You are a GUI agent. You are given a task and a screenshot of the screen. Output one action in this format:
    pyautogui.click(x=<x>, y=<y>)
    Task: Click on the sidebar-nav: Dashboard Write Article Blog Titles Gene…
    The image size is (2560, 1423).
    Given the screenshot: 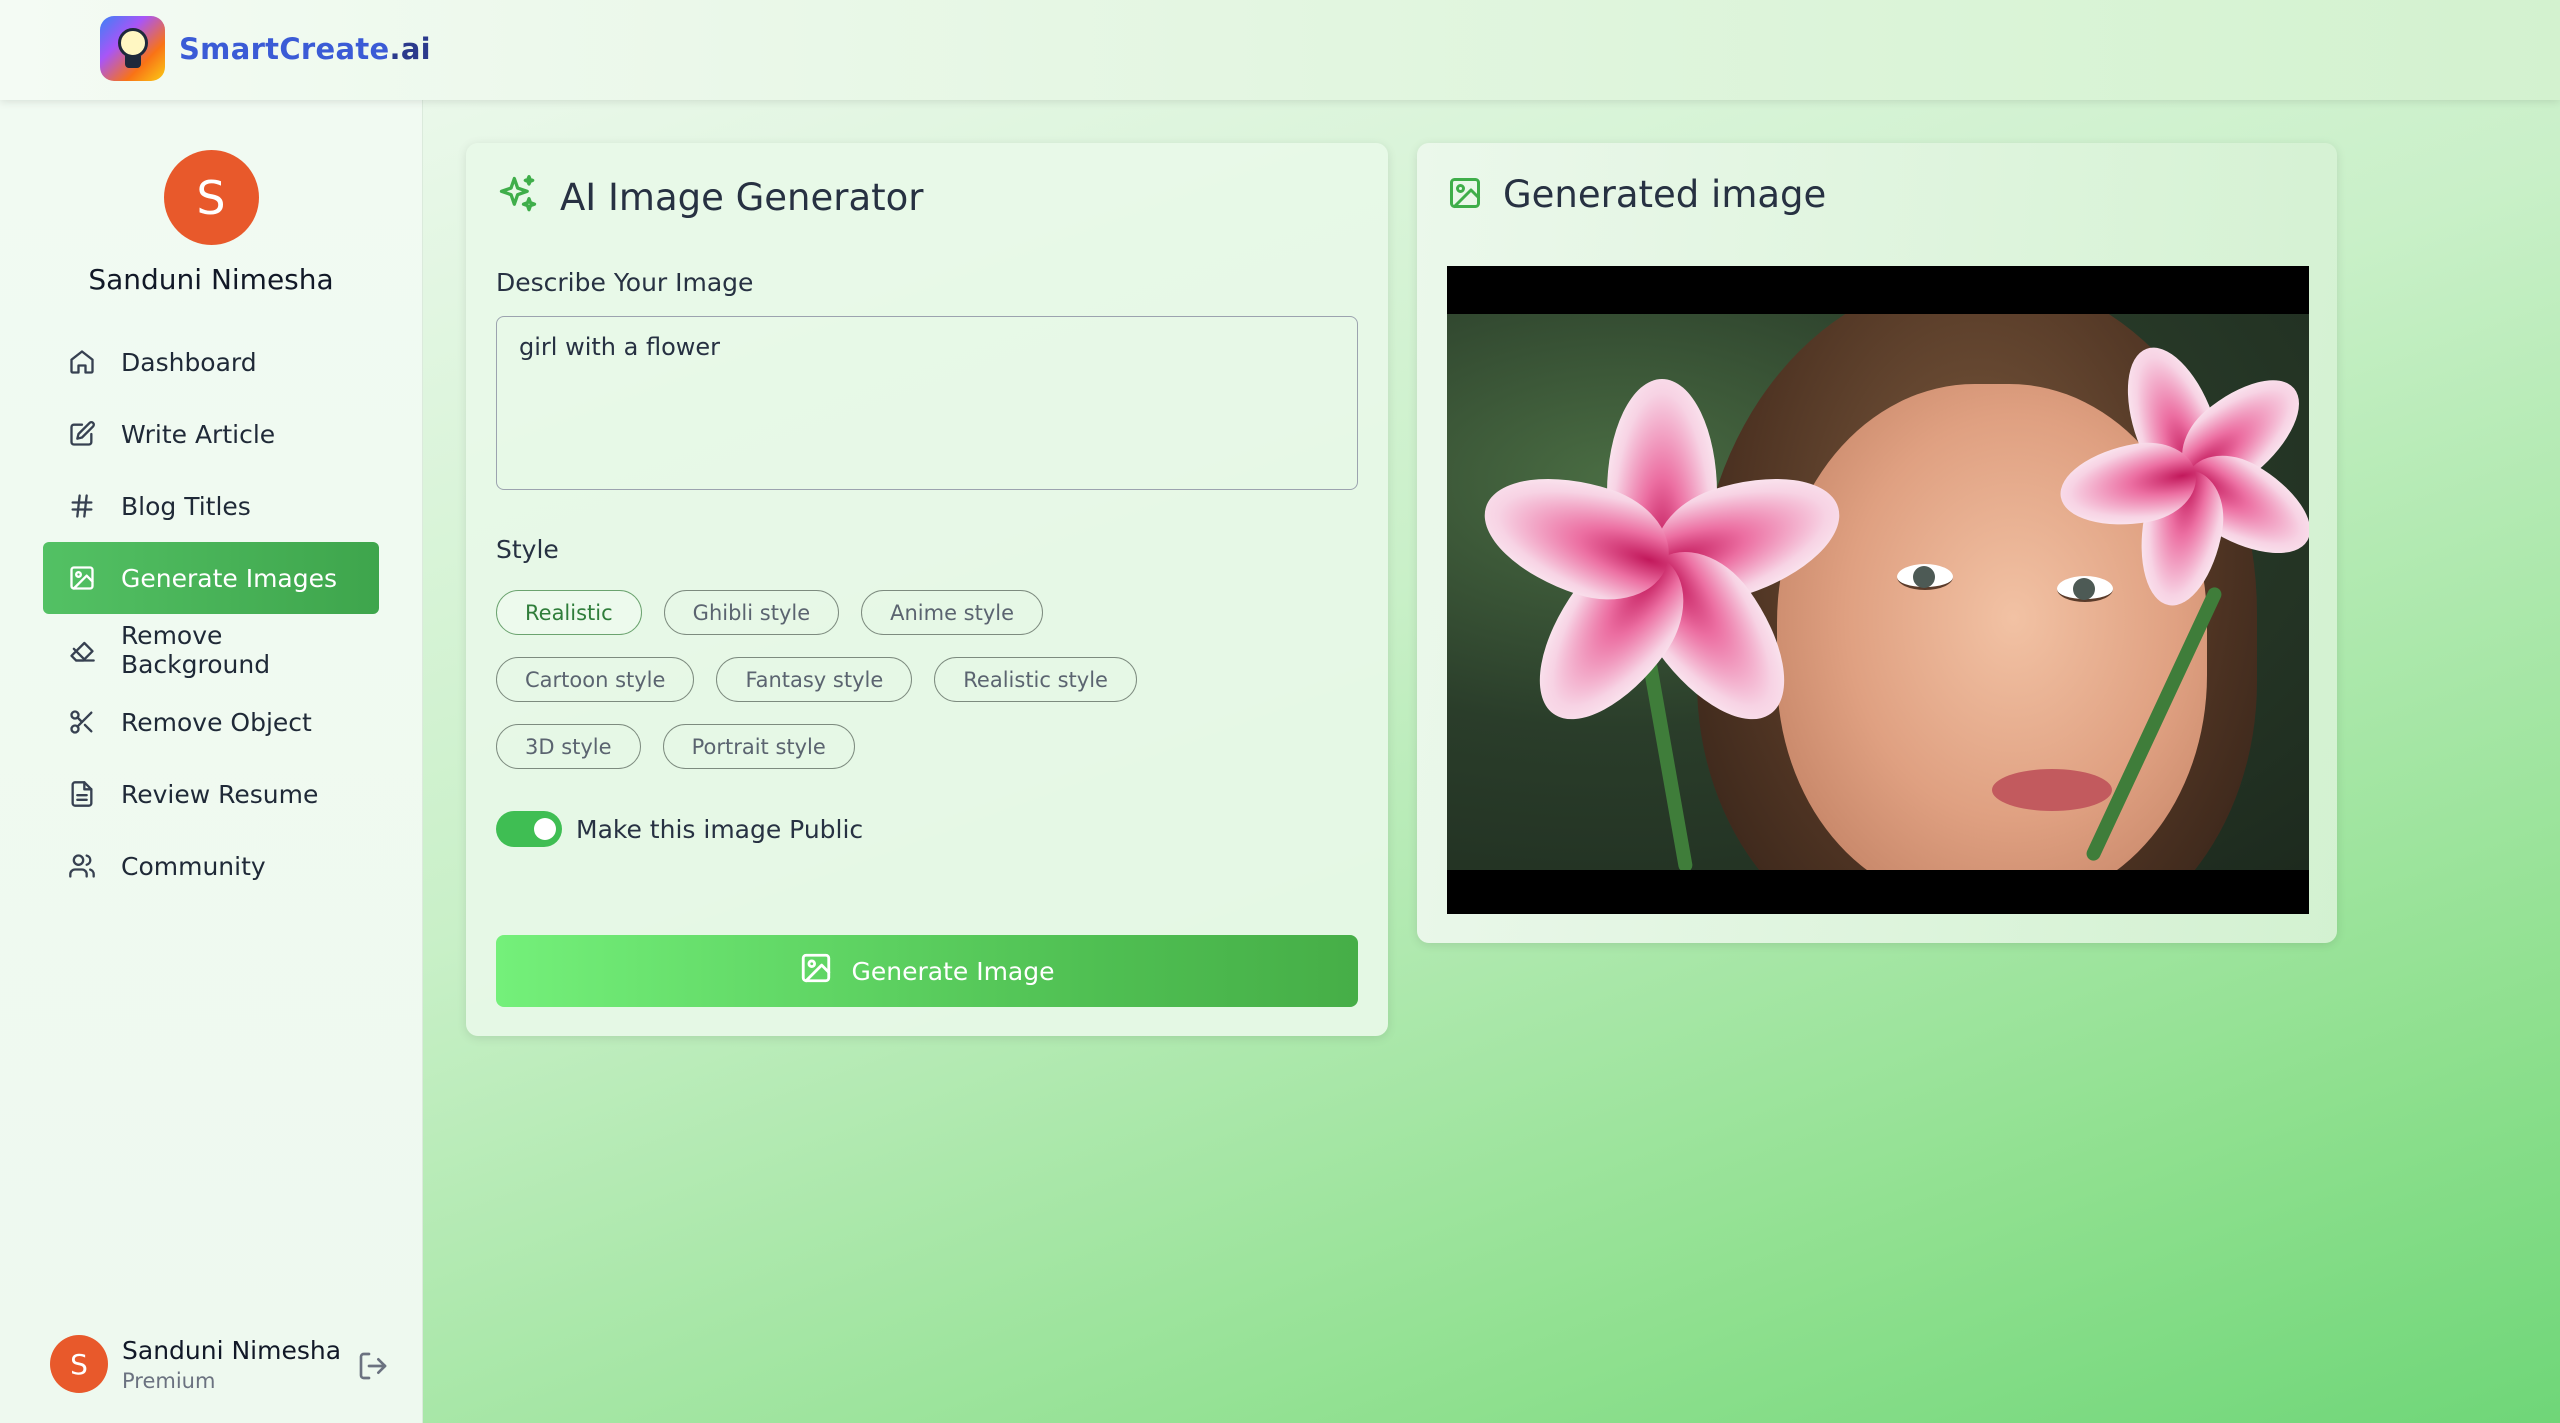 What is the action you would take?
    pyautogui.click(x=211, y=614)
    